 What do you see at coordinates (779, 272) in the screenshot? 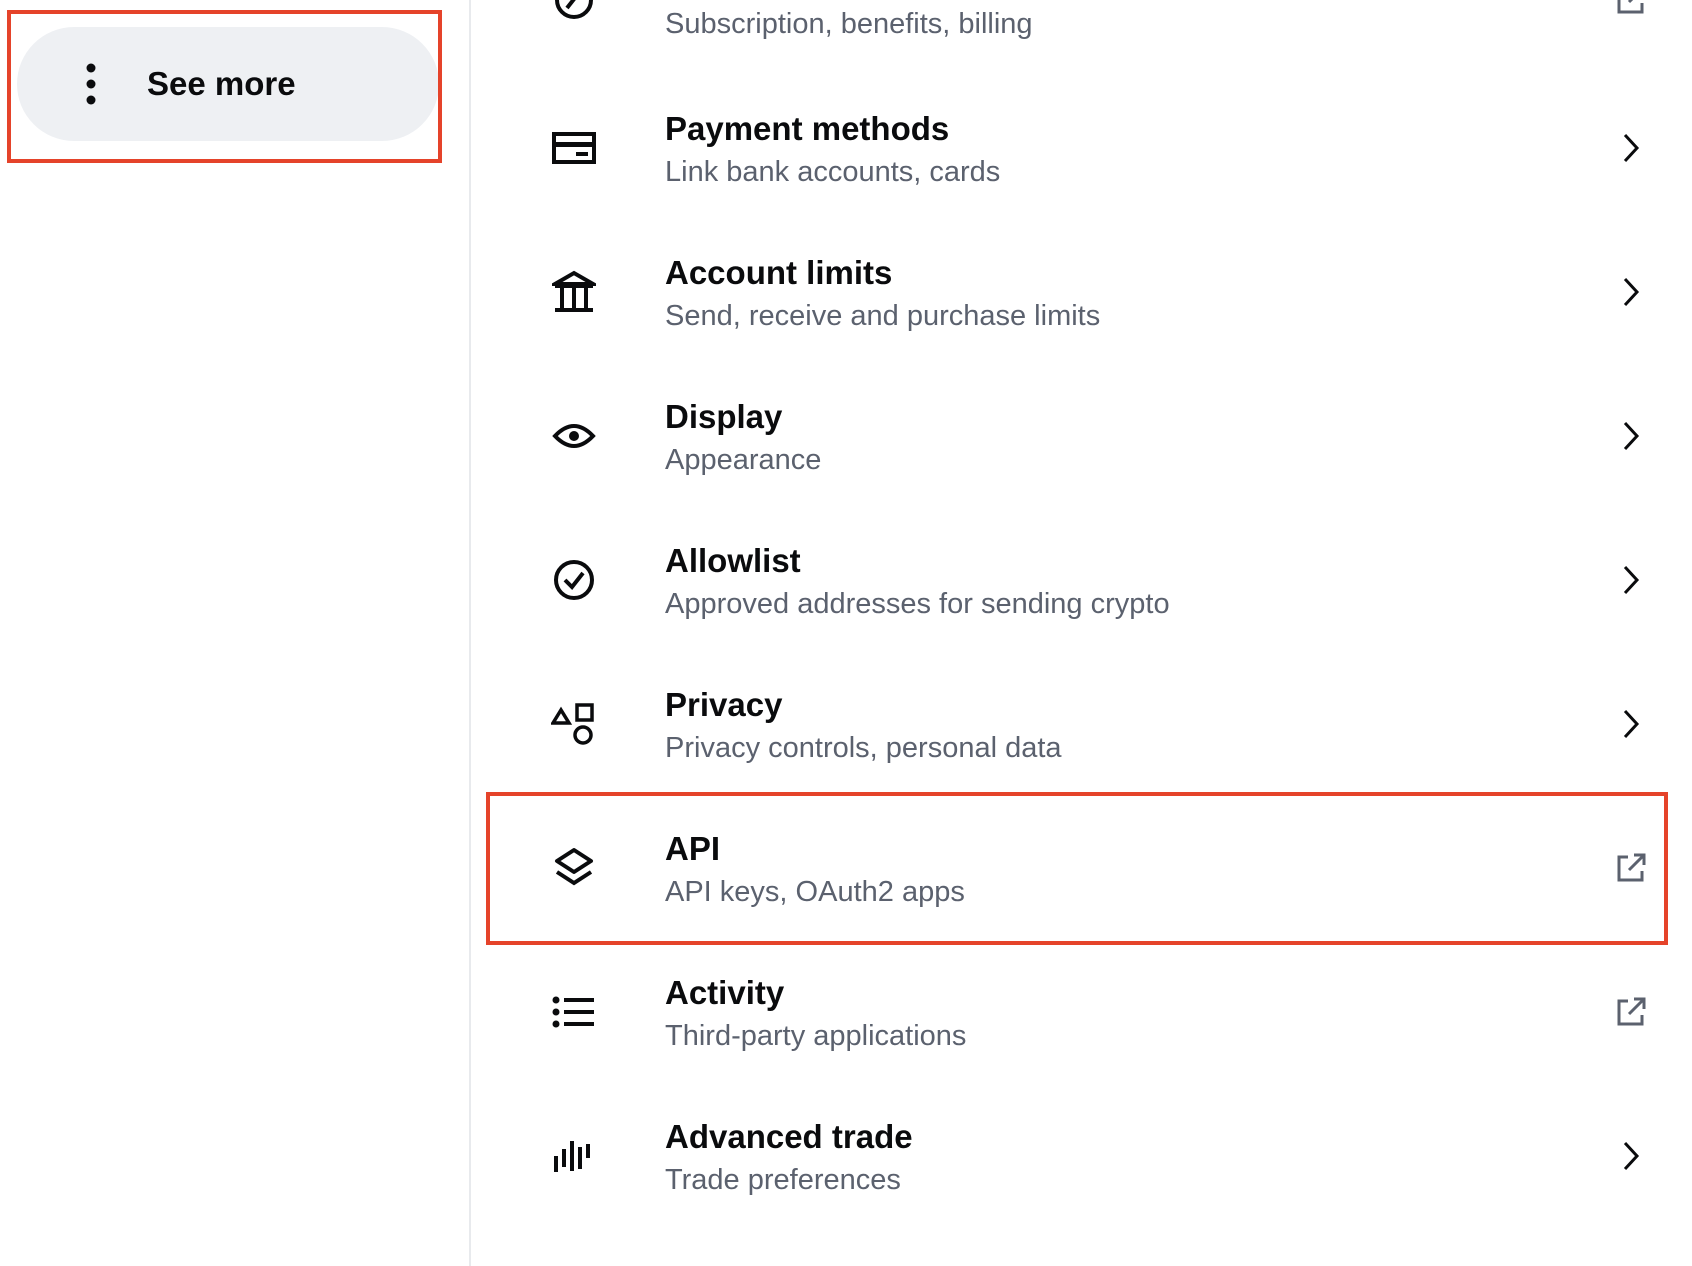
I see `settings-row-title: Account limits` at bounding box center [779, 272].